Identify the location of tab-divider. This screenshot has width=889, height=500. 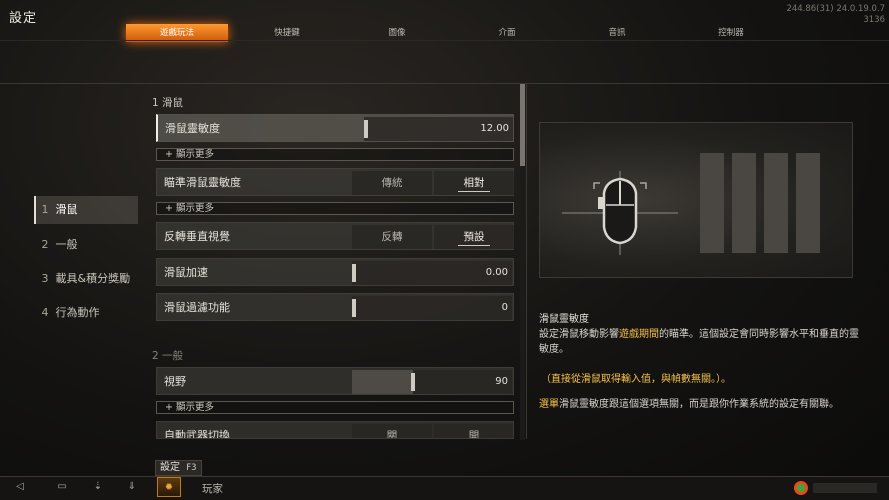
(444, 40).